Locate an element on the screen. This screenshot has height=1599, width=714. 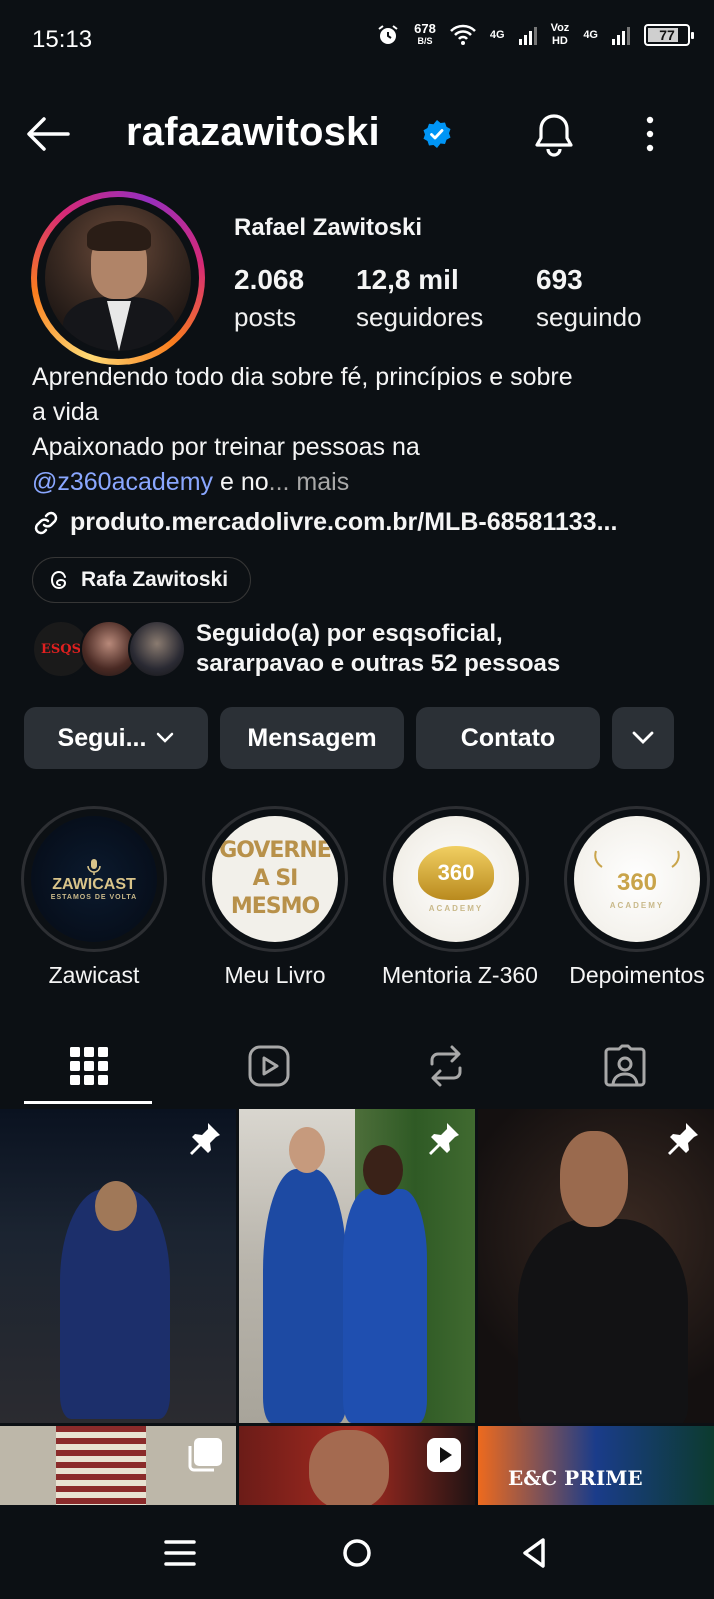
tab-reels is located at coordinates (269, 1066).